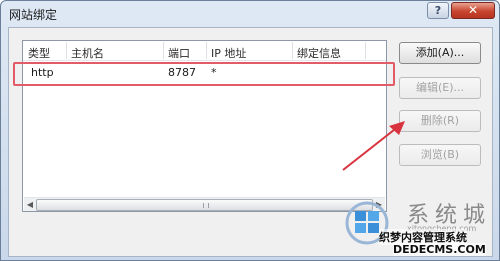  Describe the element at coordinates (182, 72) in the screenshot. I see `cell-port: 8787` at that location.